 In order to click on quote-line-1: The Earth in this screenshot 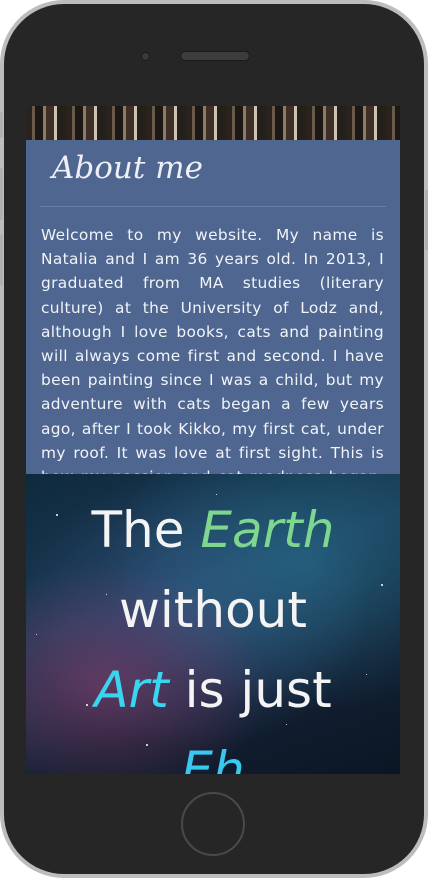, I will do `click(213, 530)`.